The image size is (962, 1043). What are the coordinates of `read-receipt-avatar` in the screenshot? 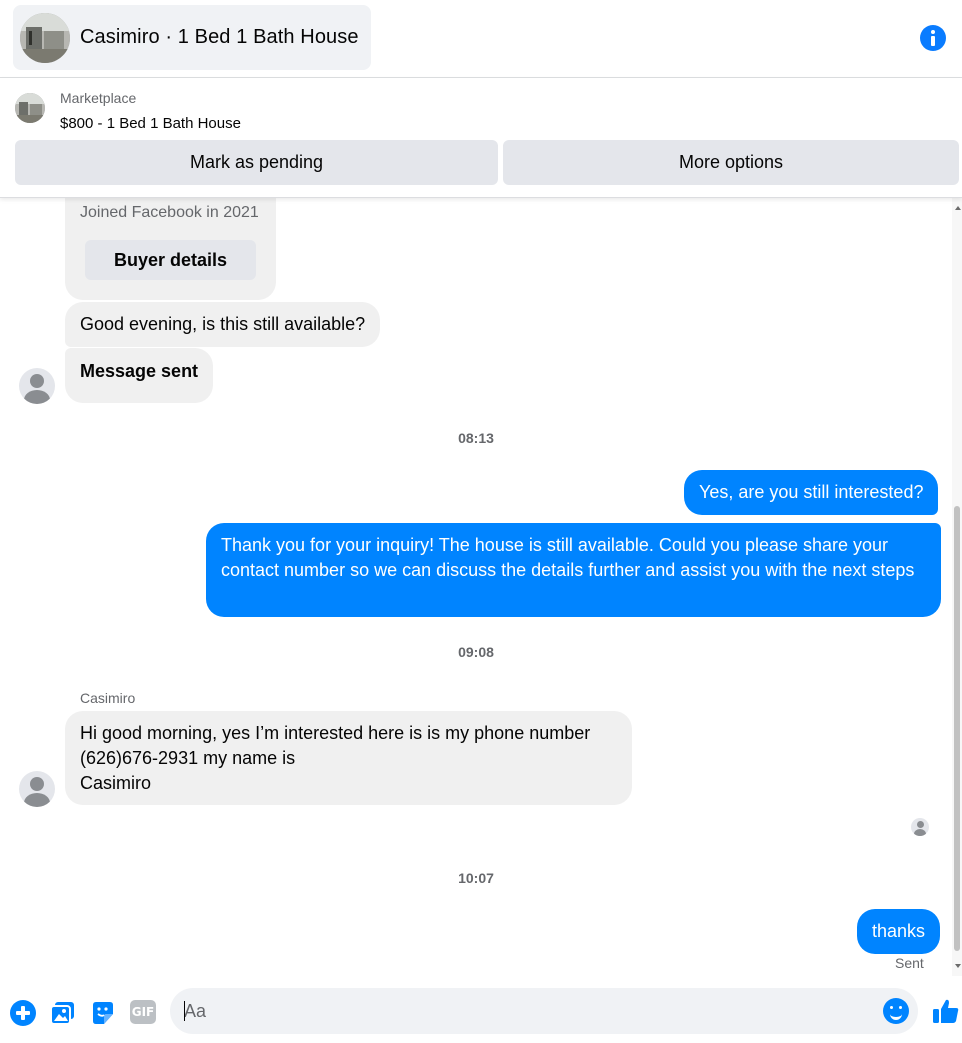 It's located at (920, 827).